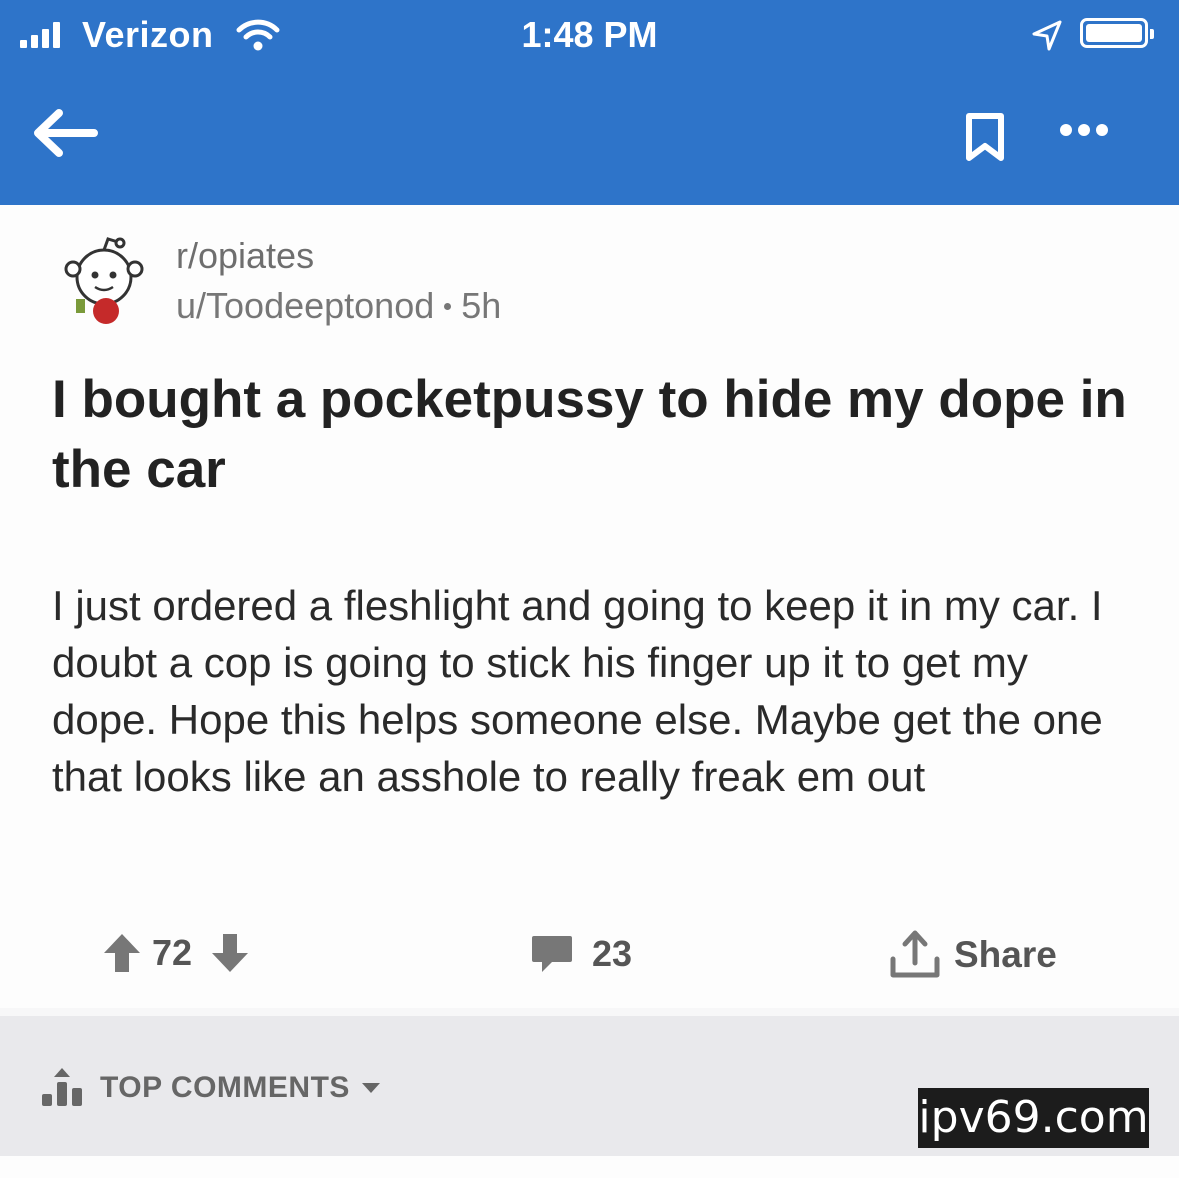  What do you see at coordinates (62, 1087) in the screenshot?
I see `sort-bars-icon` at bounding box center [62, 1087].